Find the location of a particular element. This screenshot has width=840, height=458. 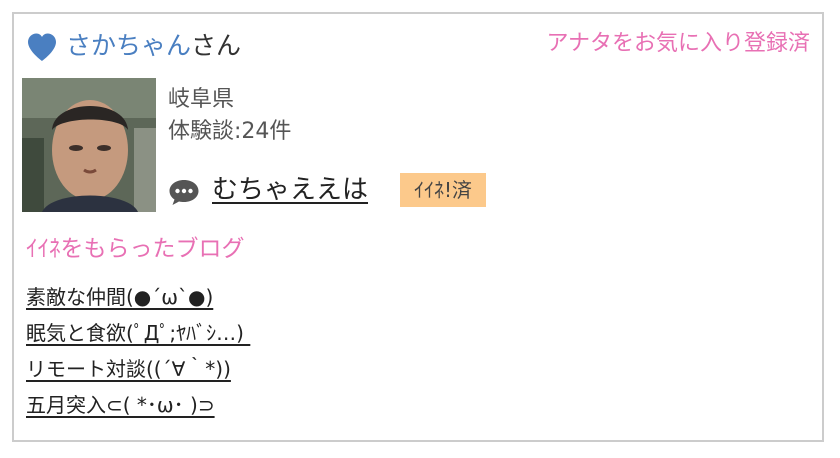

list-item: 眠気と食欲(ﾟДﾟ;ﾔﾊﾞｼ…) is located at coordinates (138, 334).